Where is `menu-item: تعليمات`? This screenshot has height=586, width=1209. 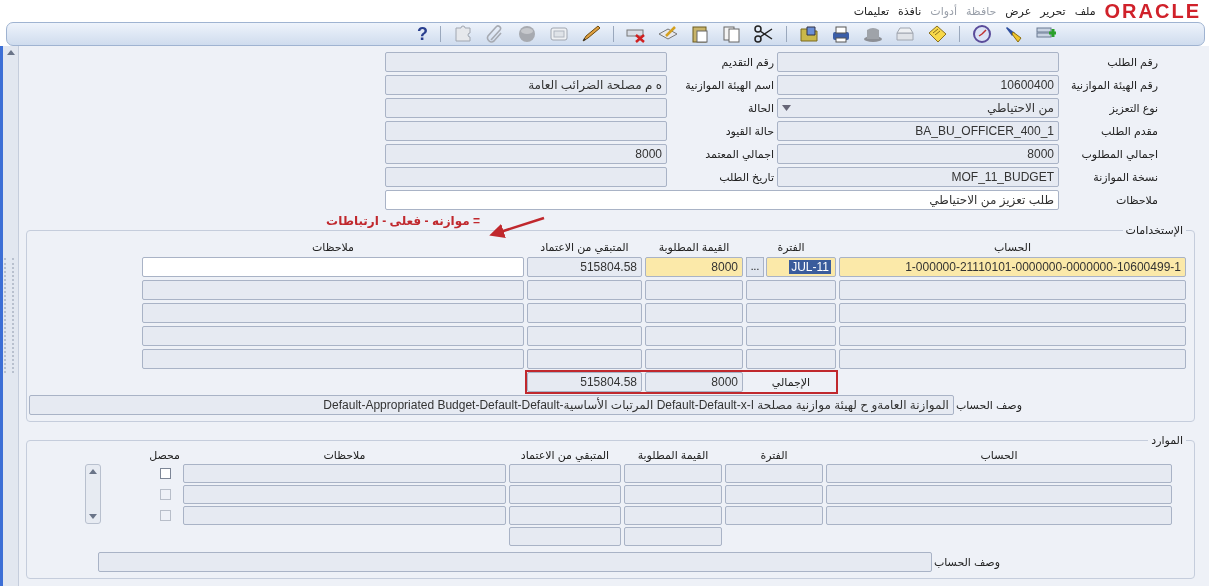 menu-item: تعليمات is located at coordinates (871, 11).